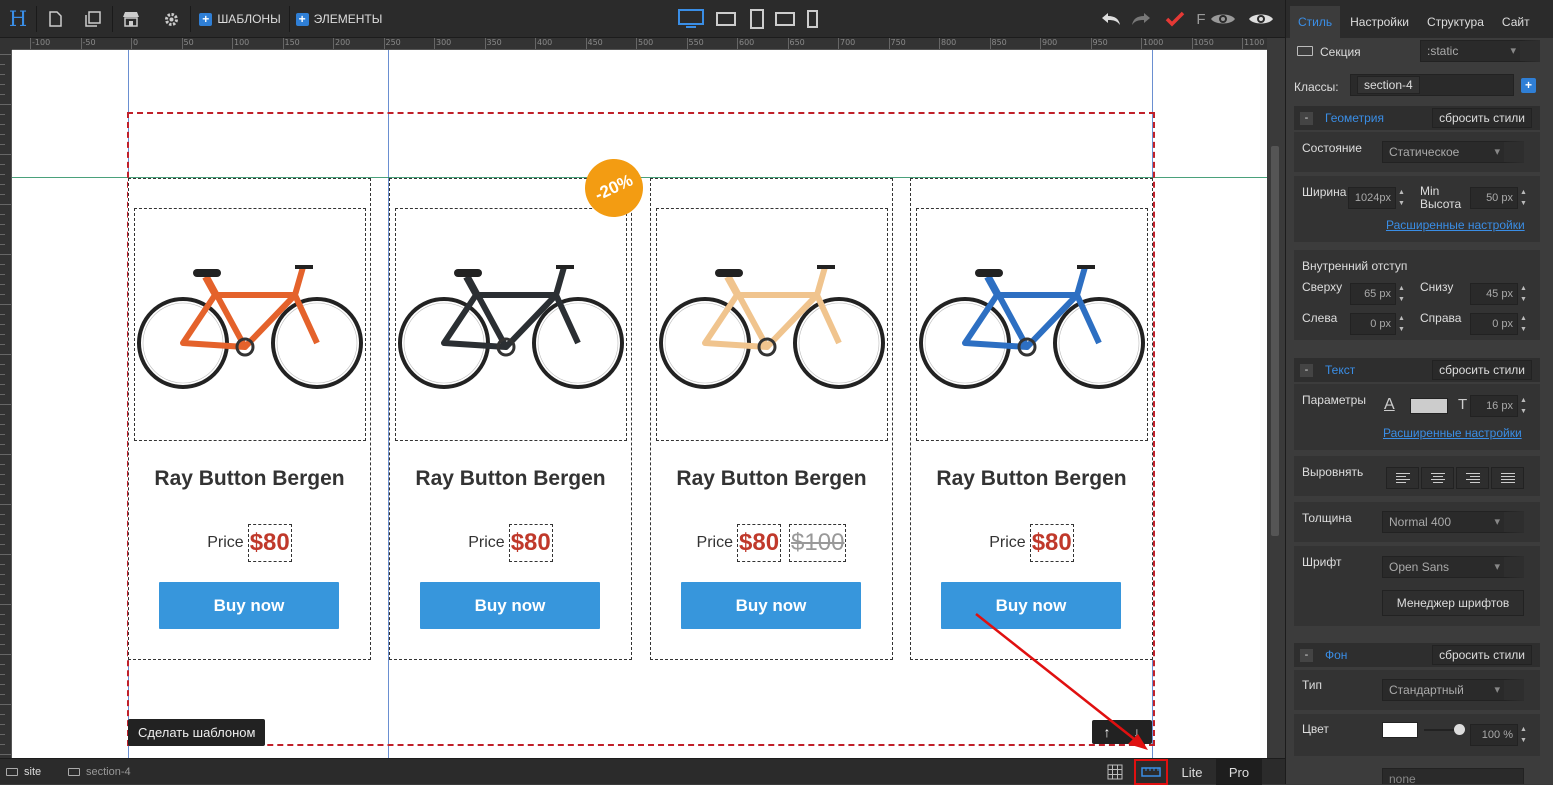 The height and width of the screenshot is (785, 1553). I want to click on lite-mode-button: Lite, so click(1192, 772).